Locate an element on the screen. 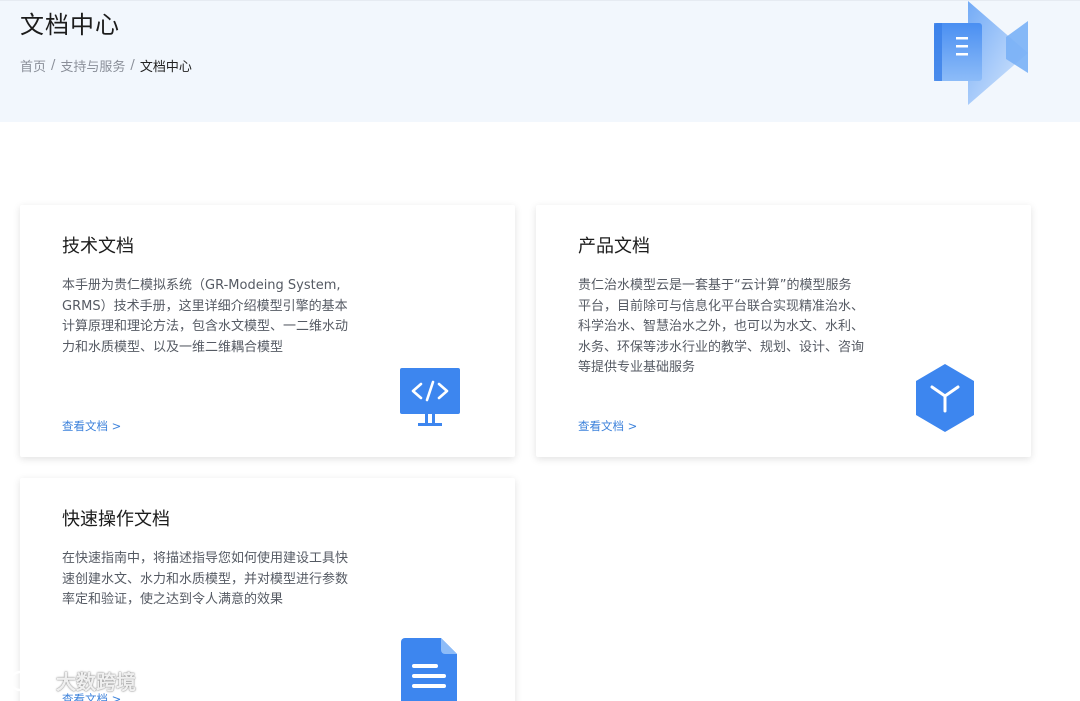  breadcrumb: 首页 / 支持与服务 / 文档中心 is located at coordinates (106, 65).